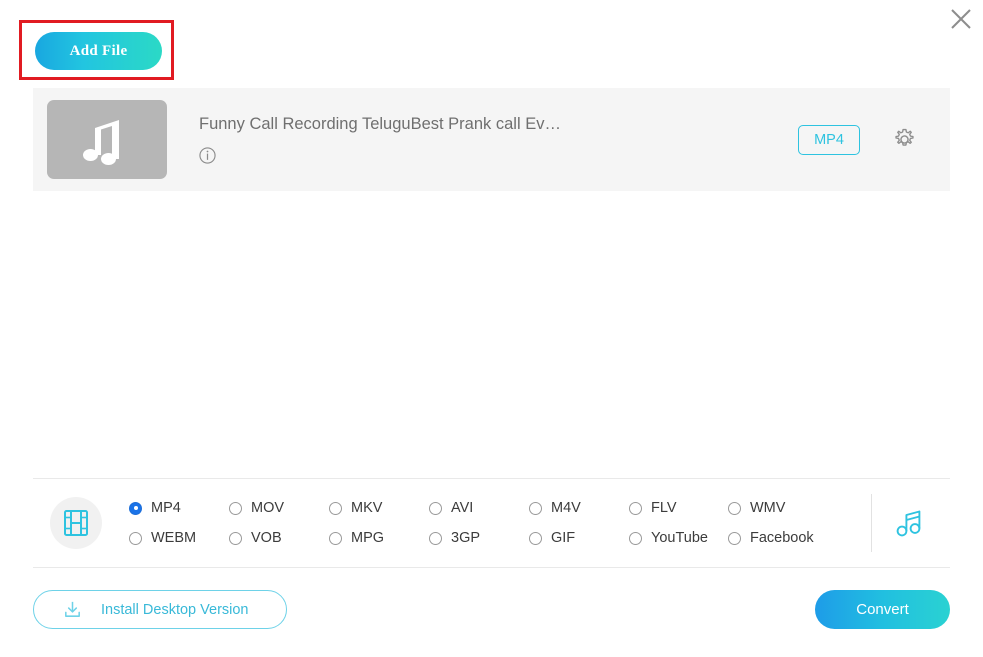 This screenshot has width=983, height=657. What do you see at coordinates (367, 508) in the screenshot?
I see `format-radio-label: MKV` at bounding box center [367, 508].